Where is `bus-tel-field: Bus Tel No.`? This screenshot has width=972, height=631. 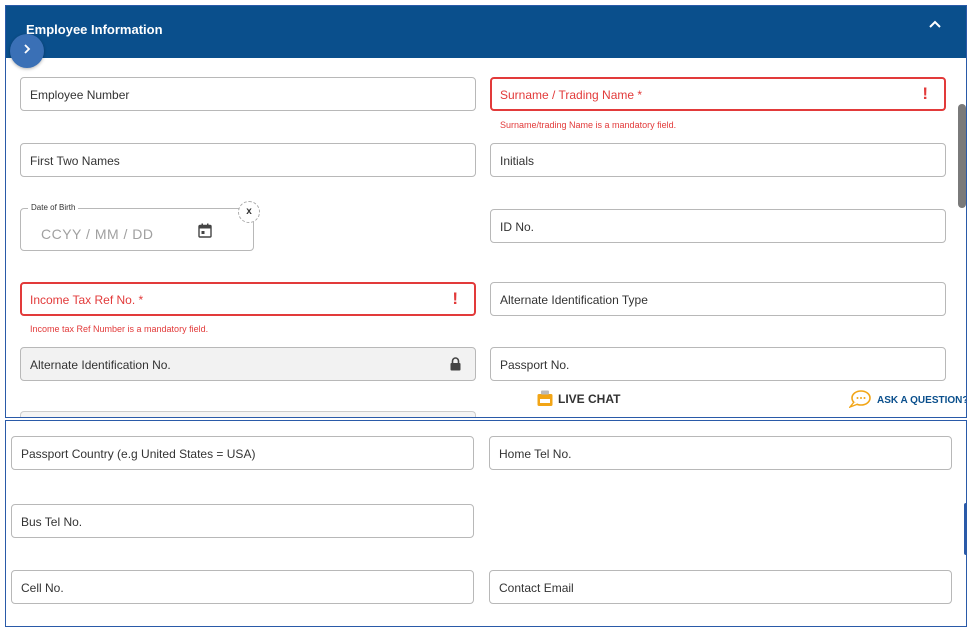 bus-tel-field: Bus Tel No. is located at coordinates (242, 521).